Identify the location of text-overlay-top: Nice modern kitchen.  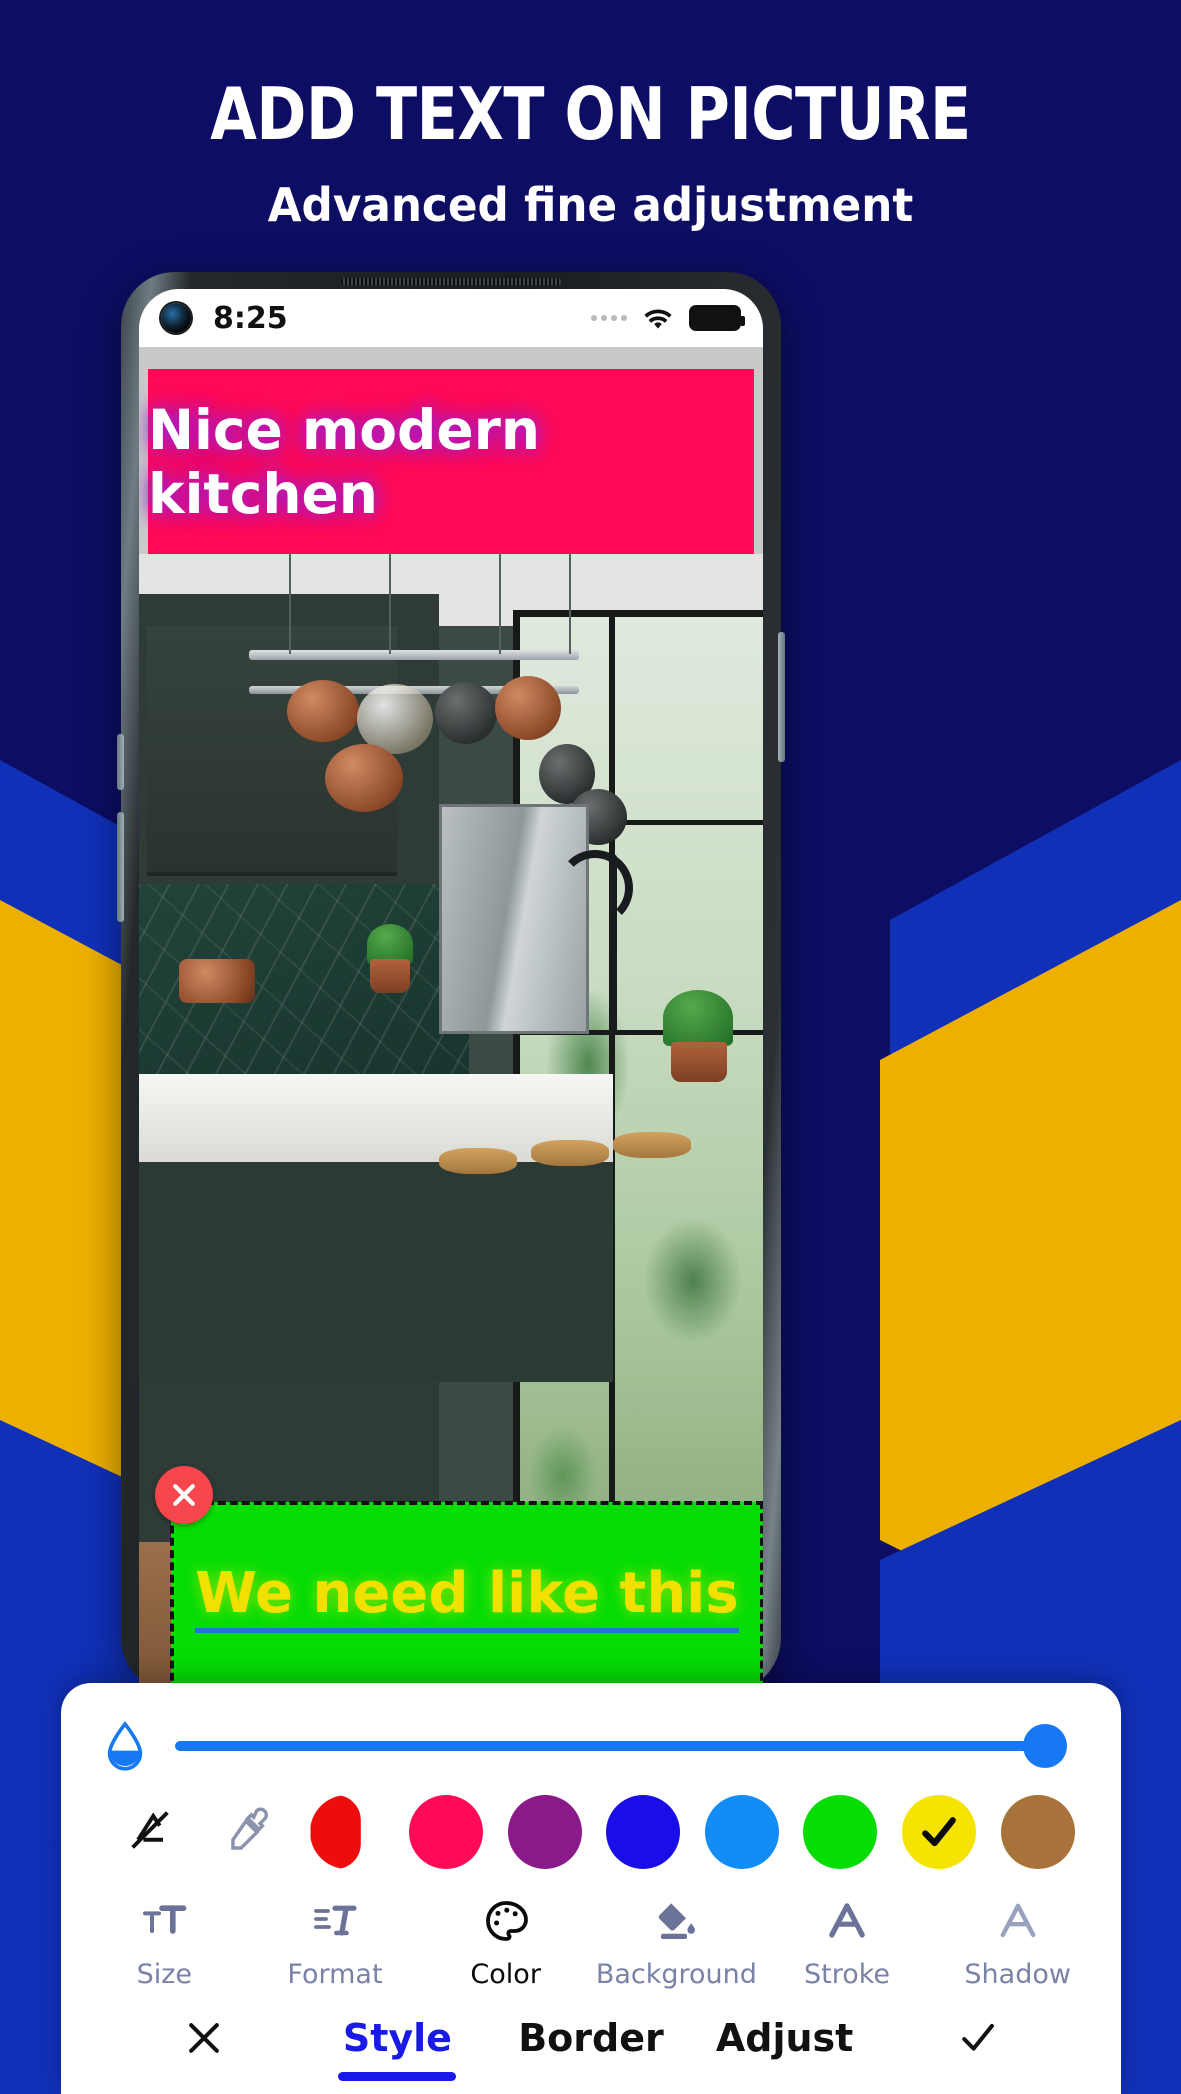
(451, 461).